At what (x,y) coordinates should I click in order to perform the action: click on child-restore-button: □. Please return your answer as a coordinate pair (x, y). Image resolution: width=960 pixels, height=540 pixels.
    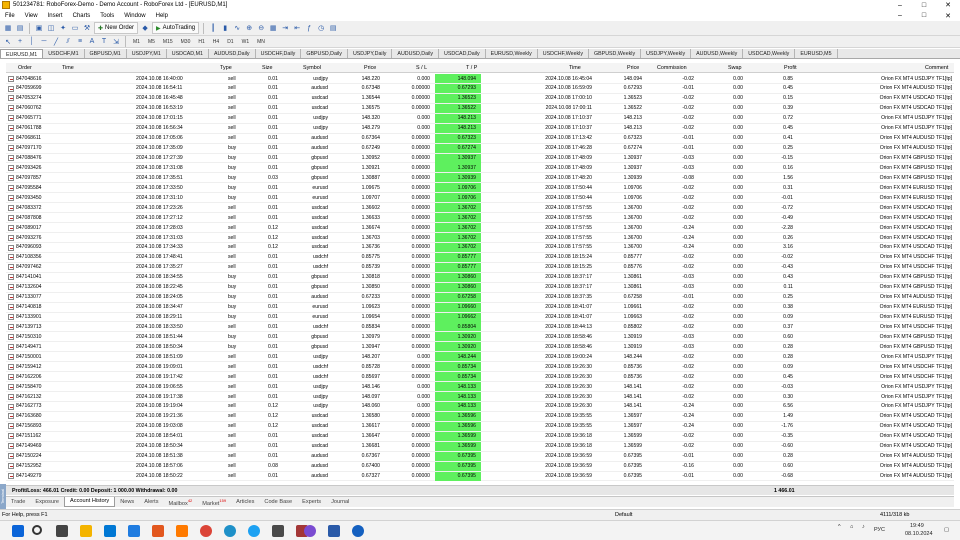
    Looking at the image, I should click on (924, 16).